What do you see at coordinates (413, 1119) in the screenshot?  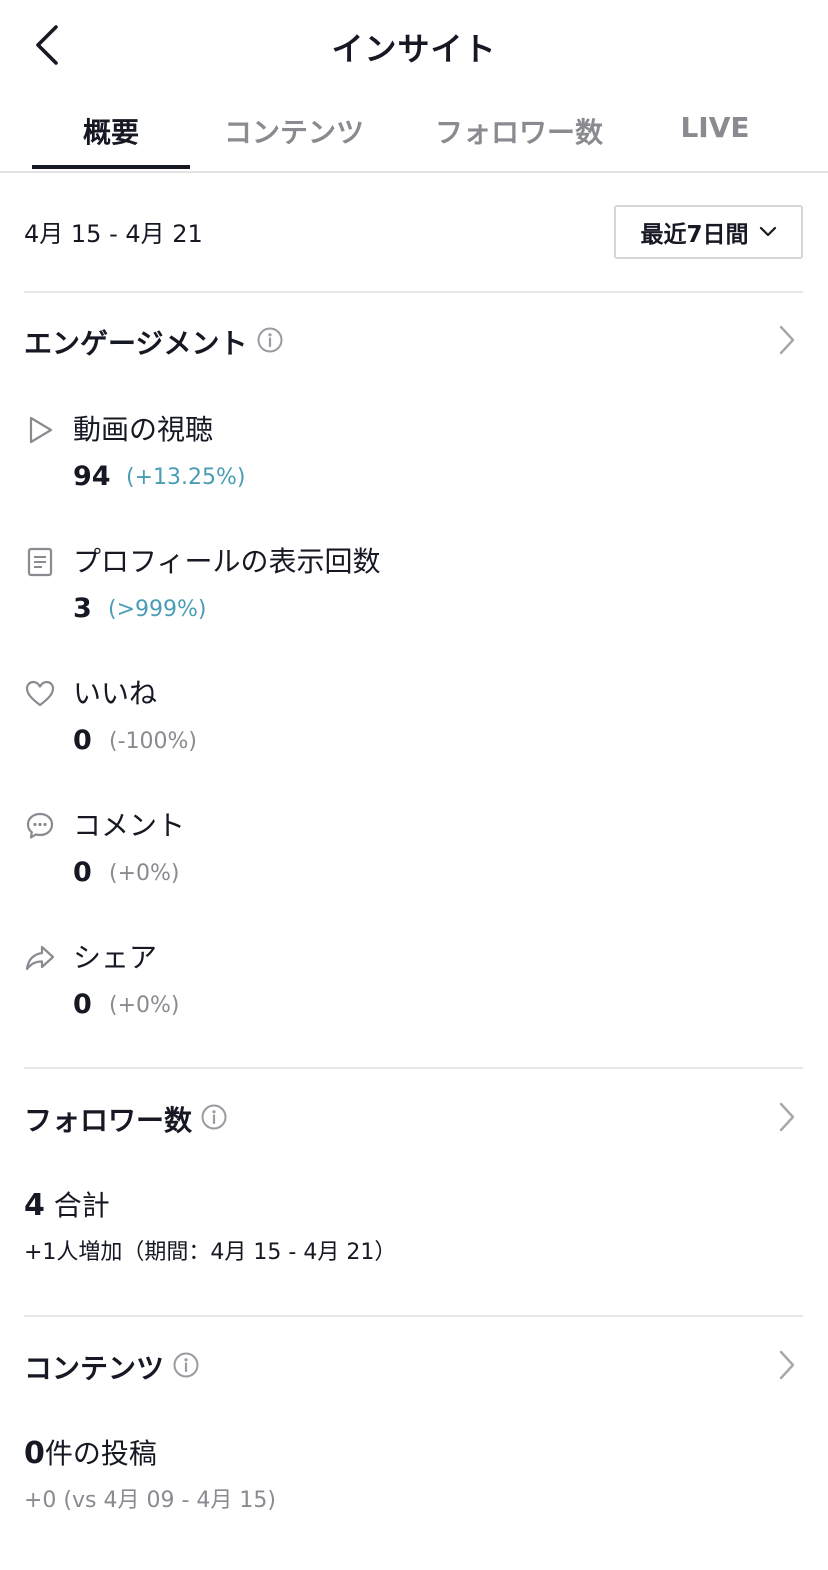 I see `followers-section-header: フォロワー数` at bounding box center [413, 1119].